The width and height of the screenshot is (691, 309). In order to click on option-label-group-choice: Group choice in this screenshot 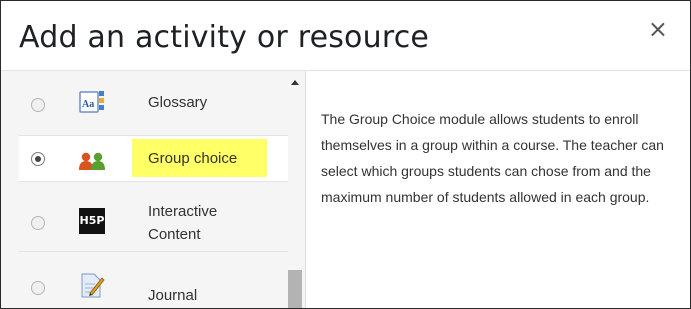, I will do `click(193, 158)`.